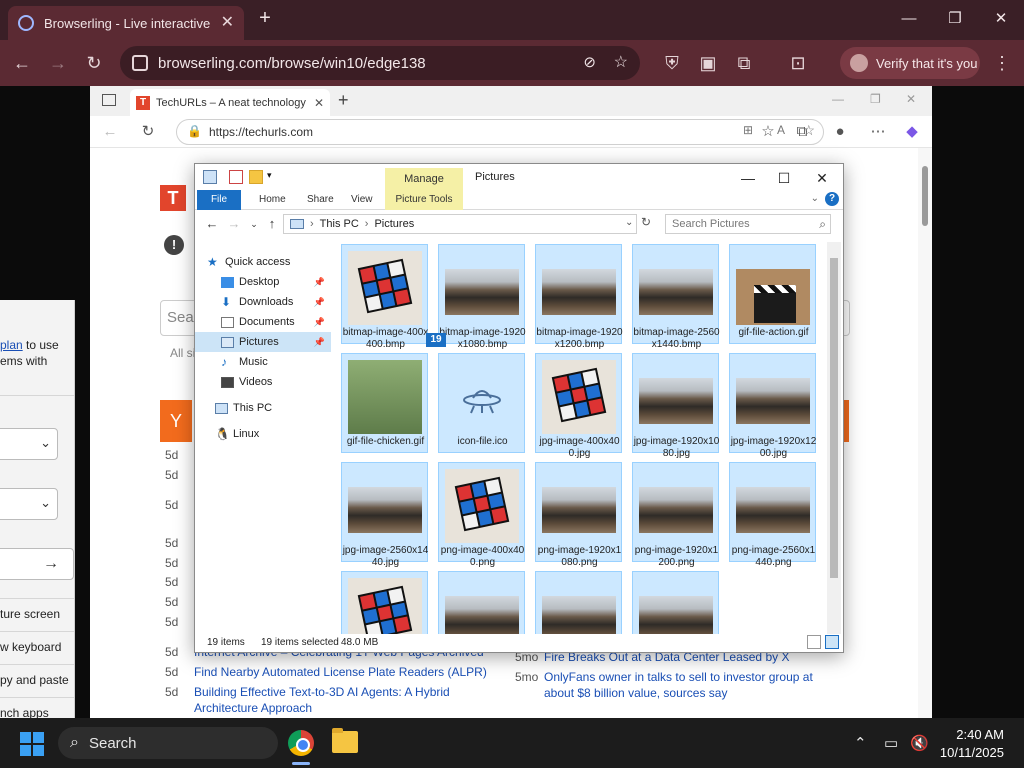 This screenshot has height=768, width=1024. What do you see at coordinates (37, 614) in the screenshot?
I see `panel-row: ture screen` at bounding box center [37, 614].